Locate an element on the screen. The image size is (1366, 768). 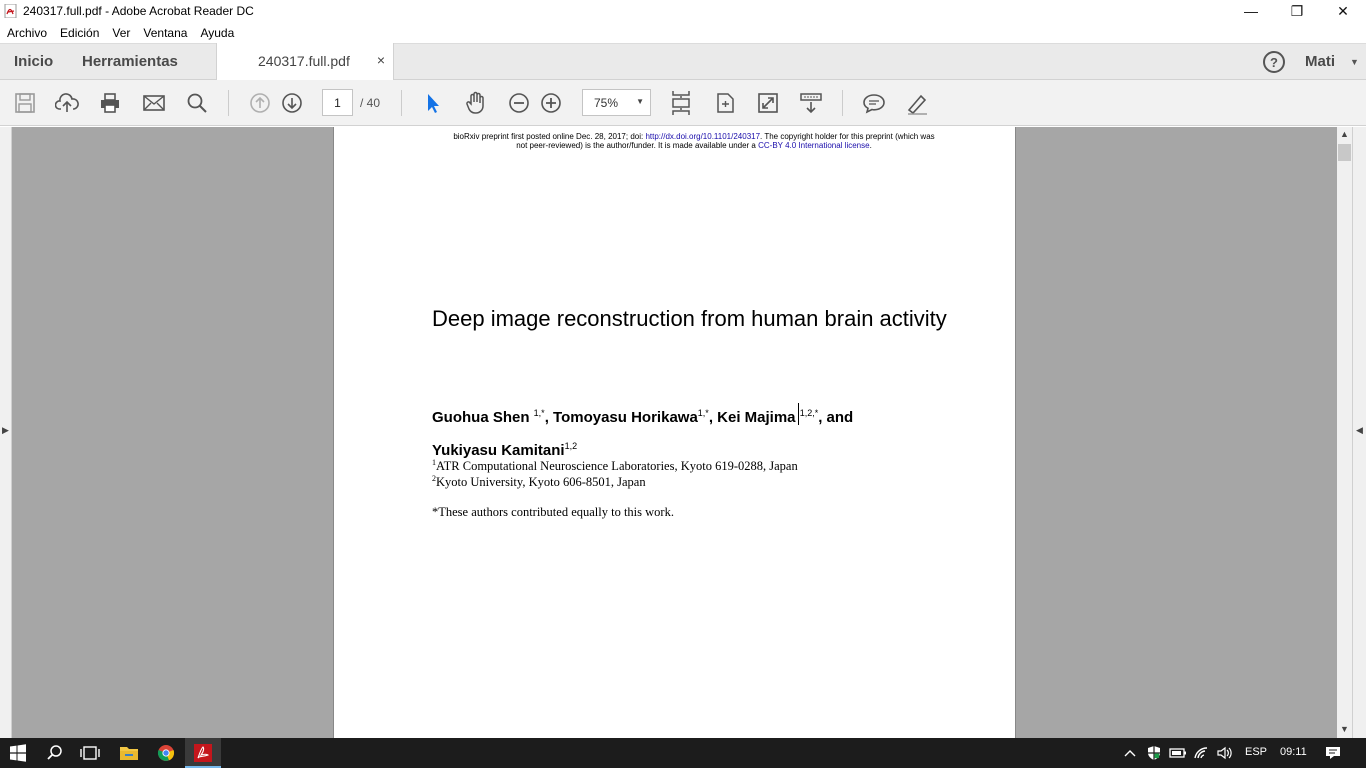
zoom-level-select: 75% ▼ is located at coordinates (616, 102).